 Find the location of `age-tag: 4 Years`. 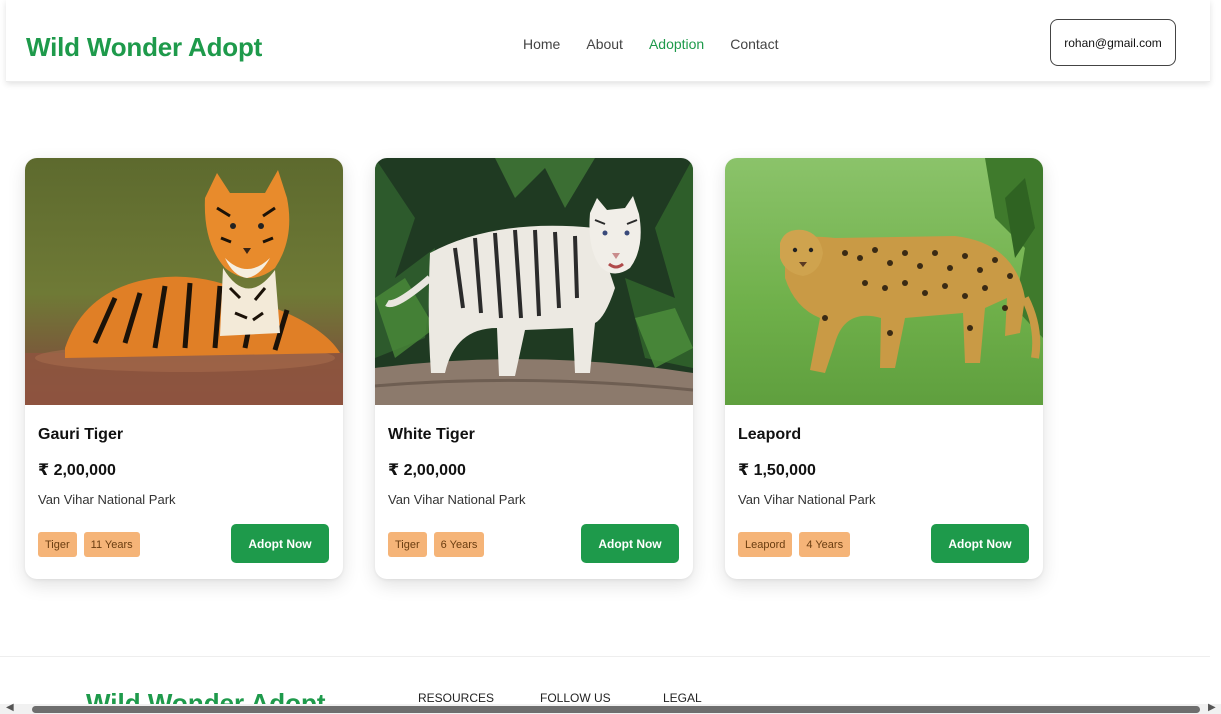

age-tag: 4 Years is located at coordinates (825, 544).